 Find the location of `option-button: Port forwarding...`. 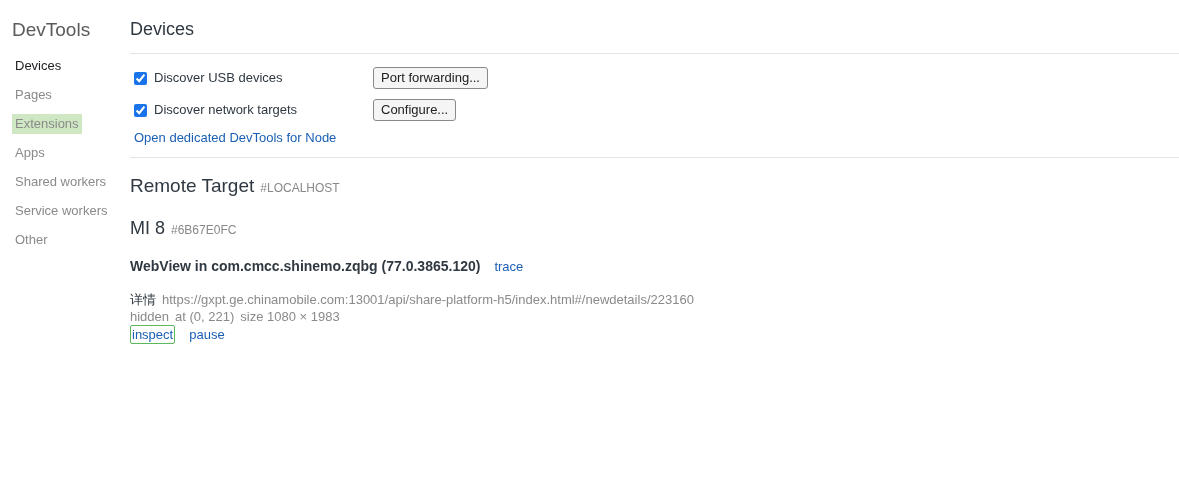

option-button: Port forwarding... is located at coordinates (430, 78).